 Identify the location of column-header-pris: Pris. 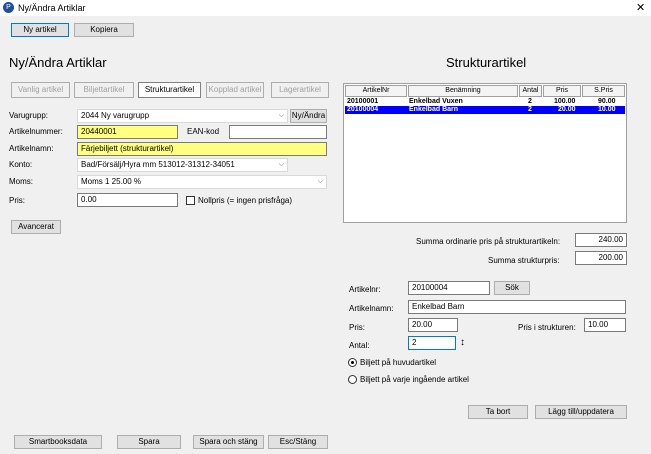
(562, 91).